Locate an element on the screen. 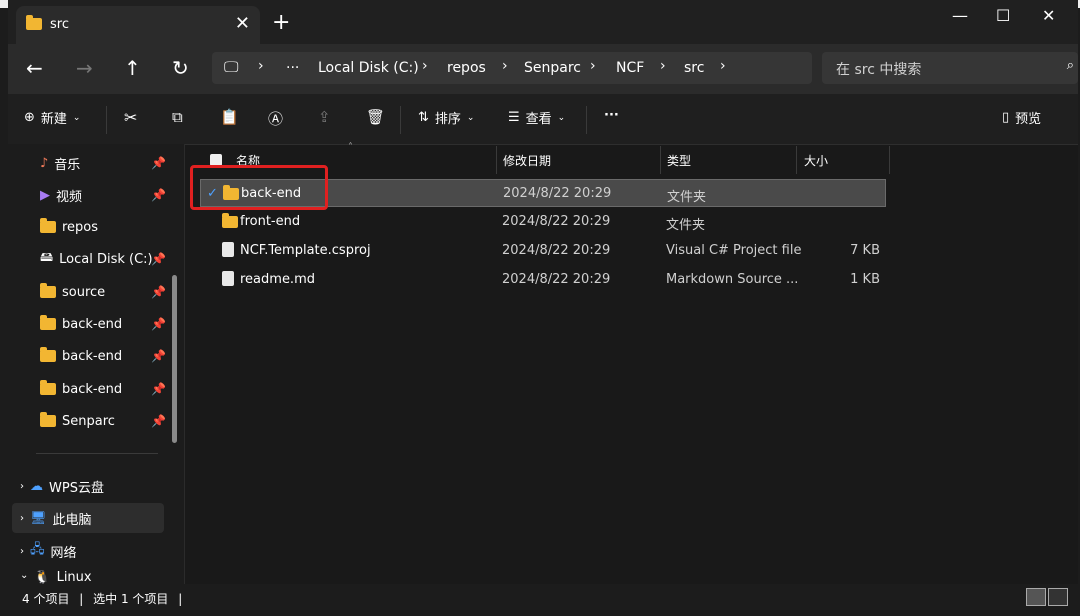 The image size is (1080, 616). new-button: ⊕ 新建 ⌄ is located at coordinates (52, 117).